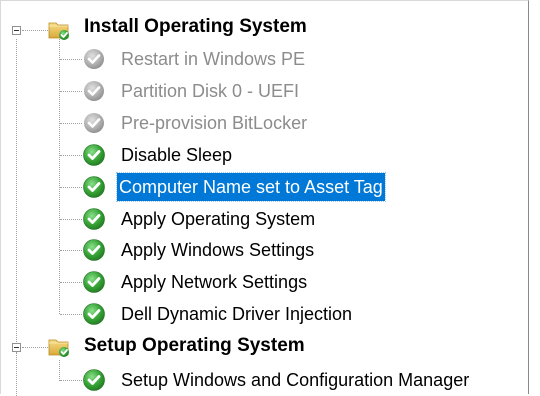 This screenshot has width=540, height=396. What do you see at coordinates (16, 190) in the screenshot?
I see `tree-root-line` at bounding box center [16, 190].